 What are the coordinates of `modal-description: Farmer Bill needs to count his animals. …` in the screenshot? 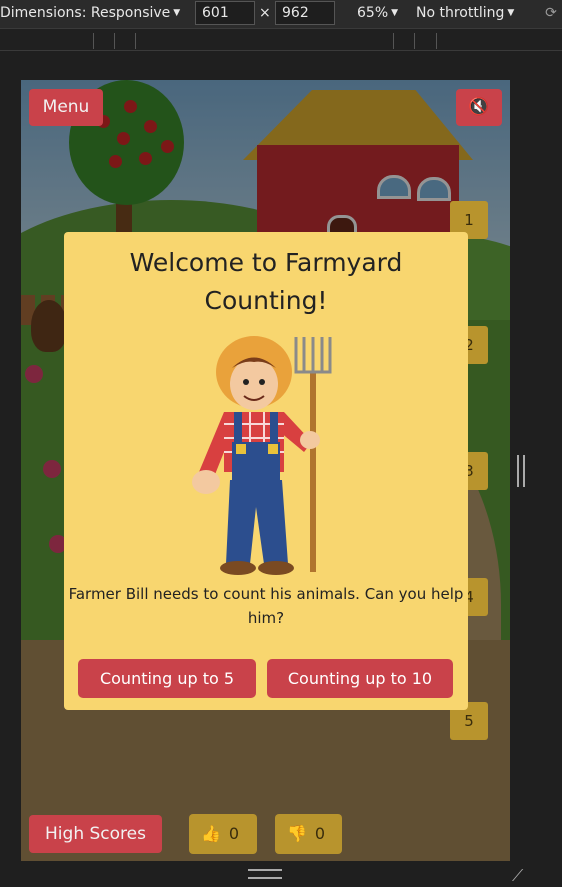 It's located at (266, 606).